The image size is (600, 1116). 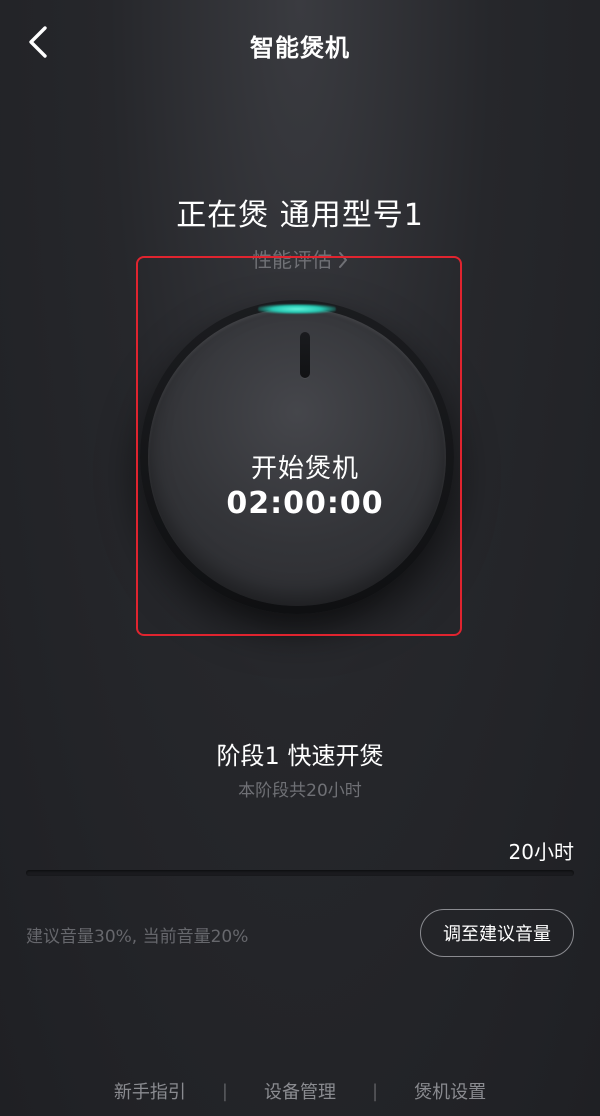 What do you see at coordinates (300, 873) in the screenshot?
I see `stage-progress-bar` at bounding box center [300, 873].